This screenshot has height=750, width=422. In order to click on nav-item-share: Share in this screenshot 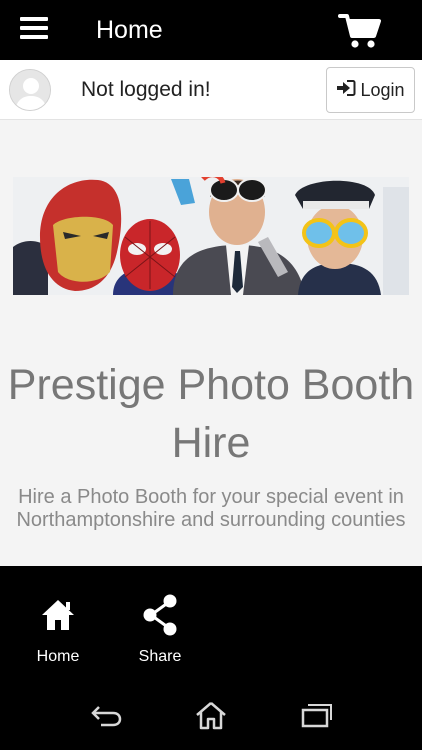, I will do `click(160, 631)`.